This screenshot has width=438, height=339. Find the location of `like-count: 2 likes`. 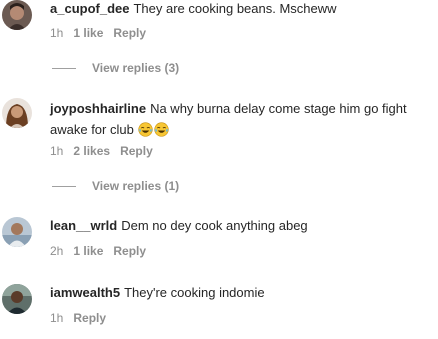

like-count: 2 likes is located at coordinates (91, 151).